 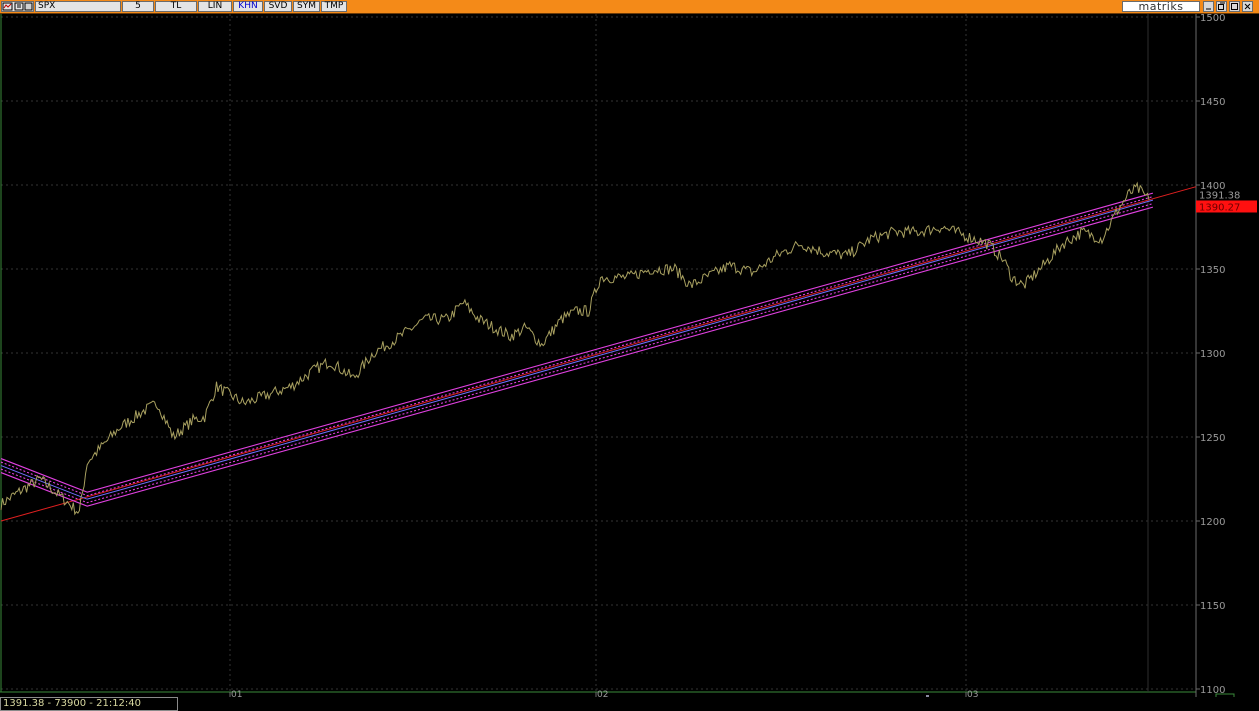 What do you see at coordinates (972, 693) in the screenshot?
I see `x-tick-label: 03` at bounding box center [972, 693].